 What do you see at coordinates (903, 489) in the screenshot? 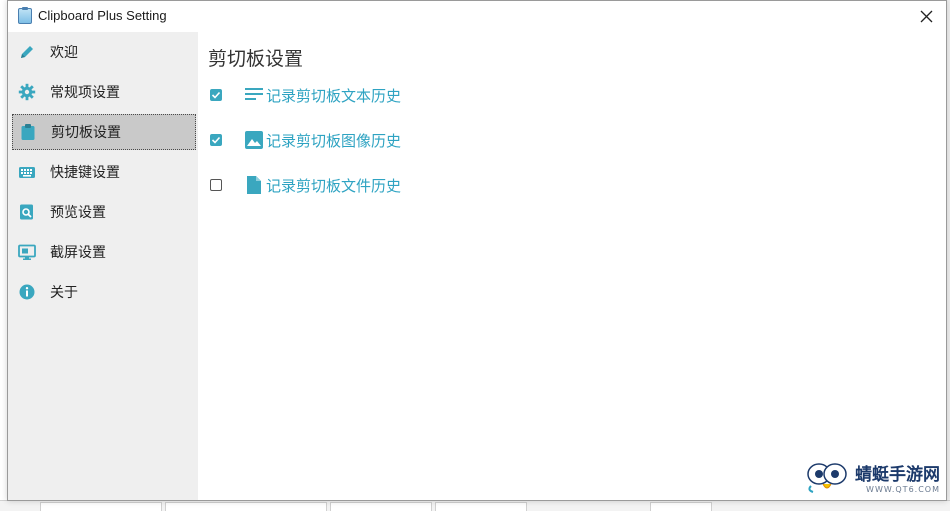
I see `watermark-url: WWW.QT6.COM` at bounding box center [903, 489].